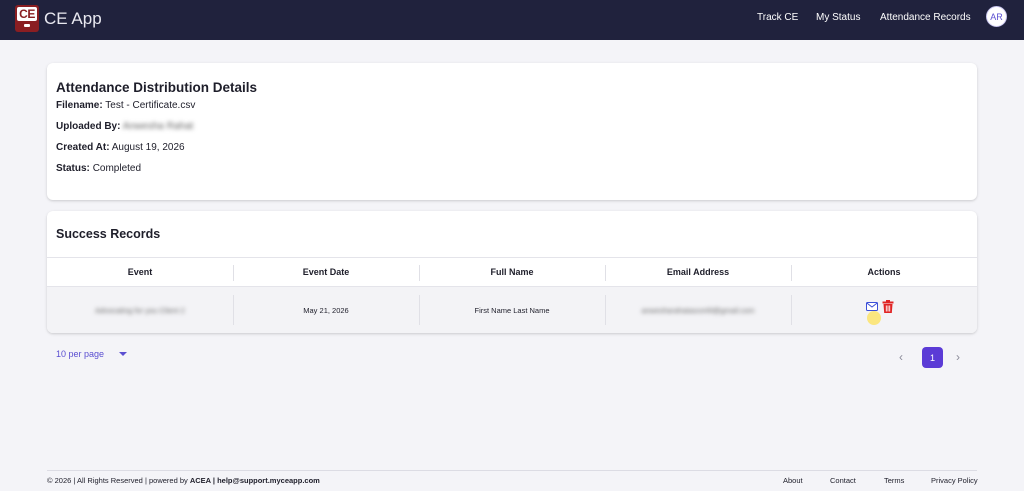 Image resolution: width=1024 pixels, height=491 pixels. What do you see at coordinates (698, 272) in the screenshot?
I see `column-header-email: Email Address` at bounding box center [698, 272].